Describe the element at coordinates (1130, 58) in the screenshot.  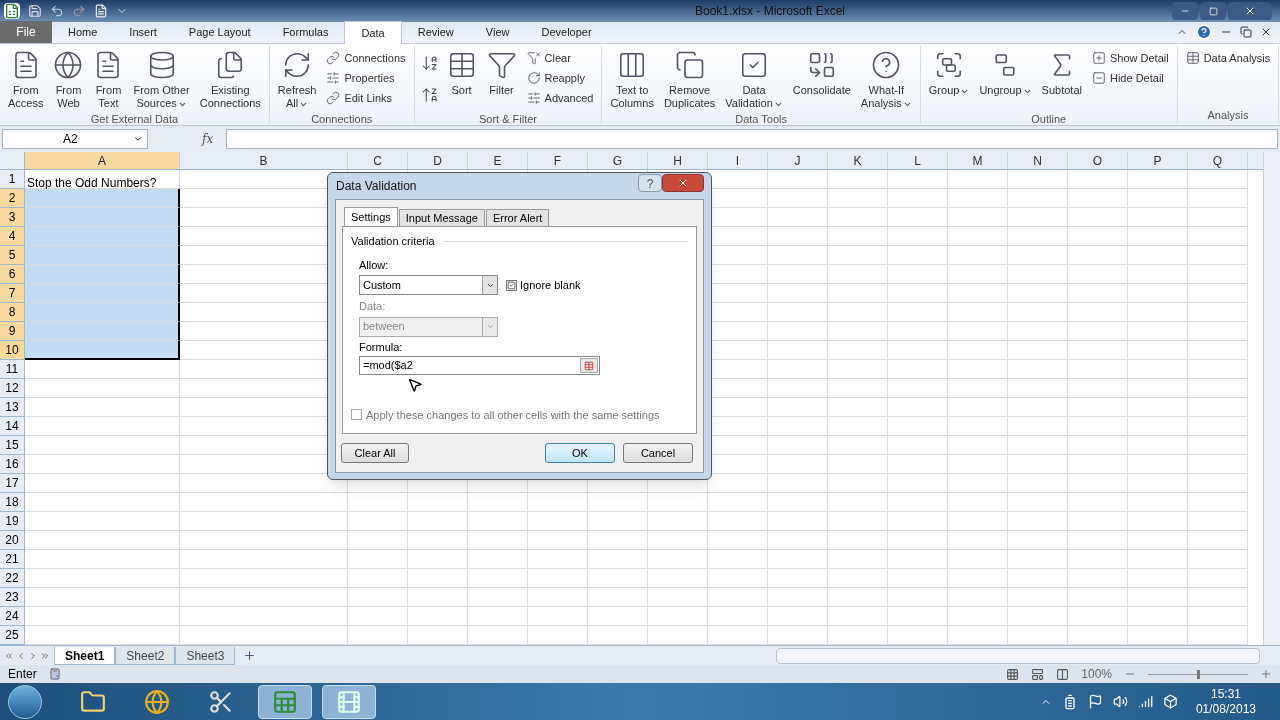
I see `ribbon-button: Show Detail` at that location.